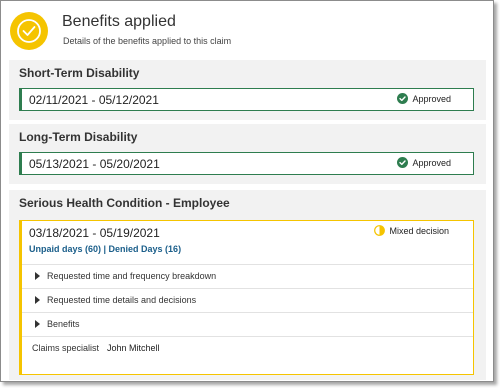  Describe the element at coordinates (94, 164) in the screenshot. I see `benefit-dates: 05/13/2021 - 05/20/2021` at that location.